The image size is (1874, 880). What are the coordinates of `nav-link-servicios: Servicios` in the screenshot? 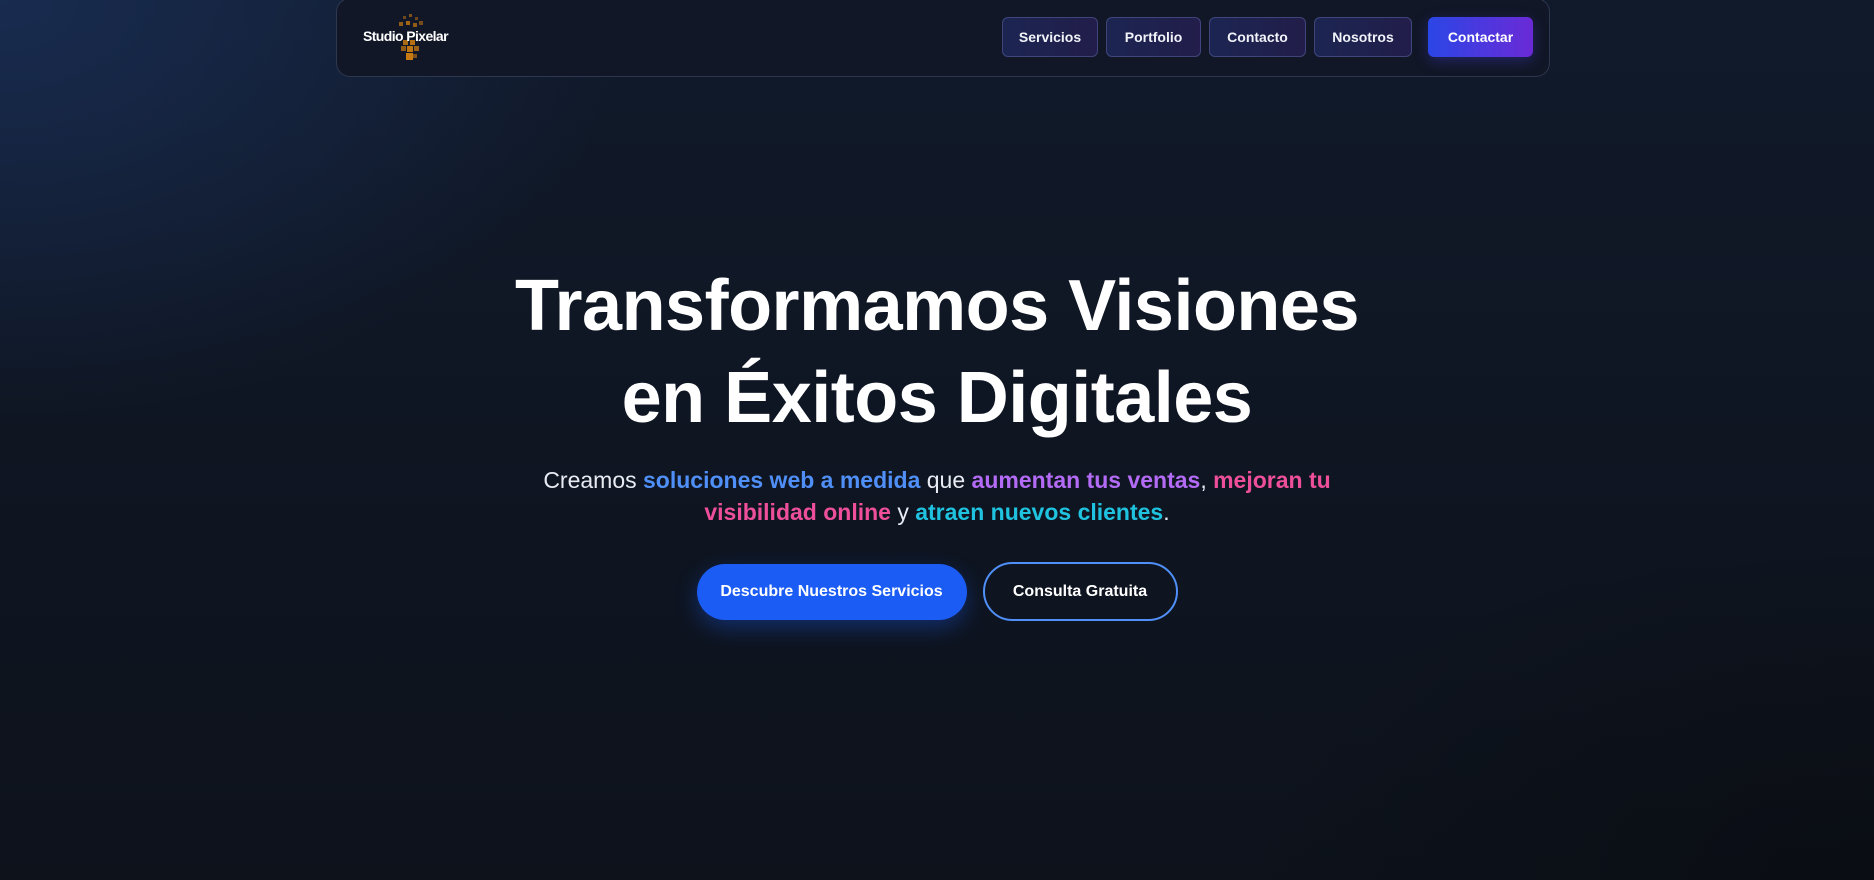 It's located at (1050, 37).